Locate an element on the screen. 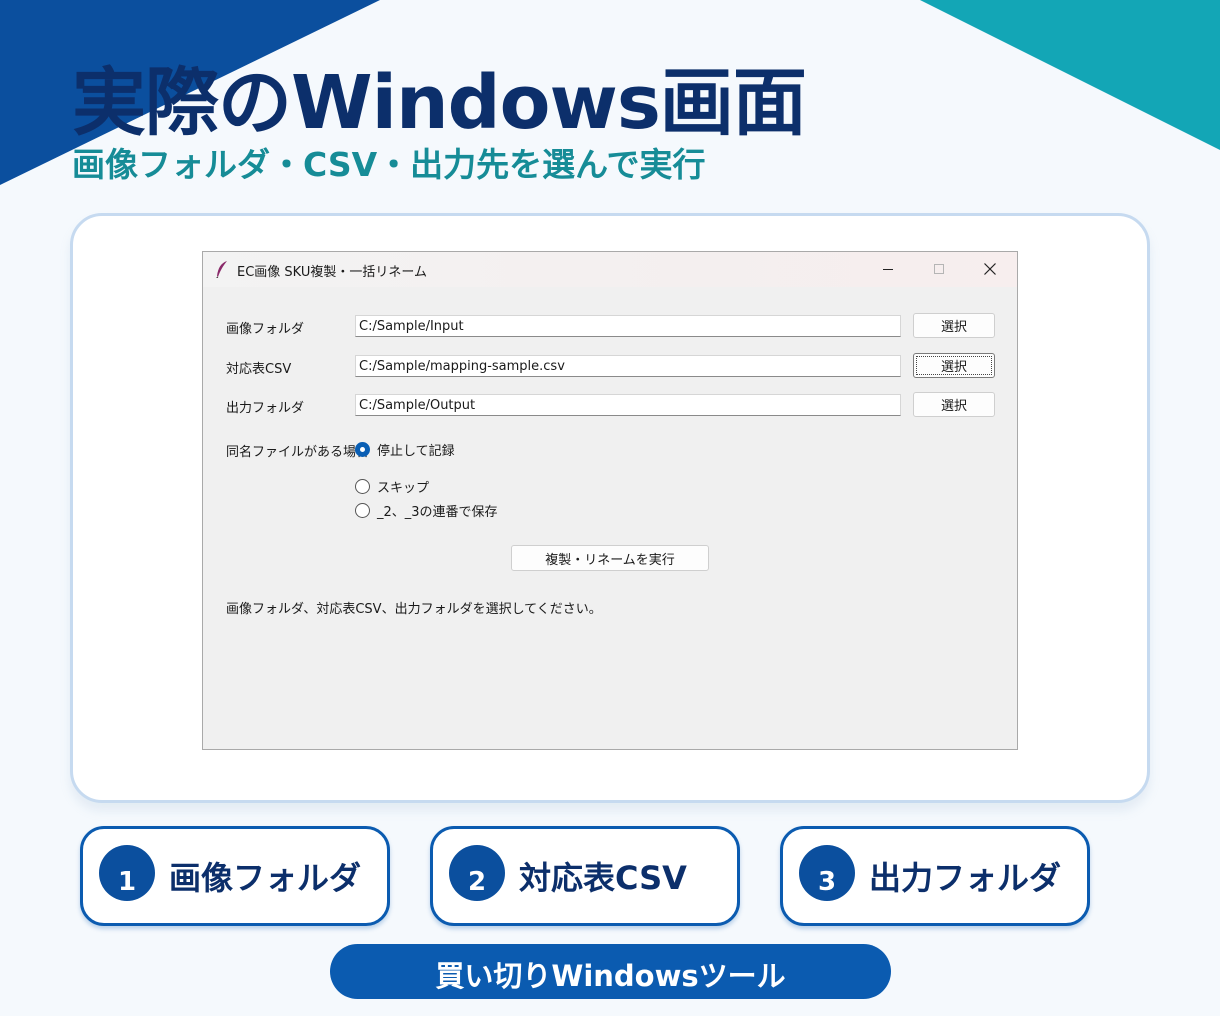 Image resolution: width=1220 pixels, height=1016 pixels. step-card-mapping-csv: 2 対応表CSV is located at coordinates (585, 876).